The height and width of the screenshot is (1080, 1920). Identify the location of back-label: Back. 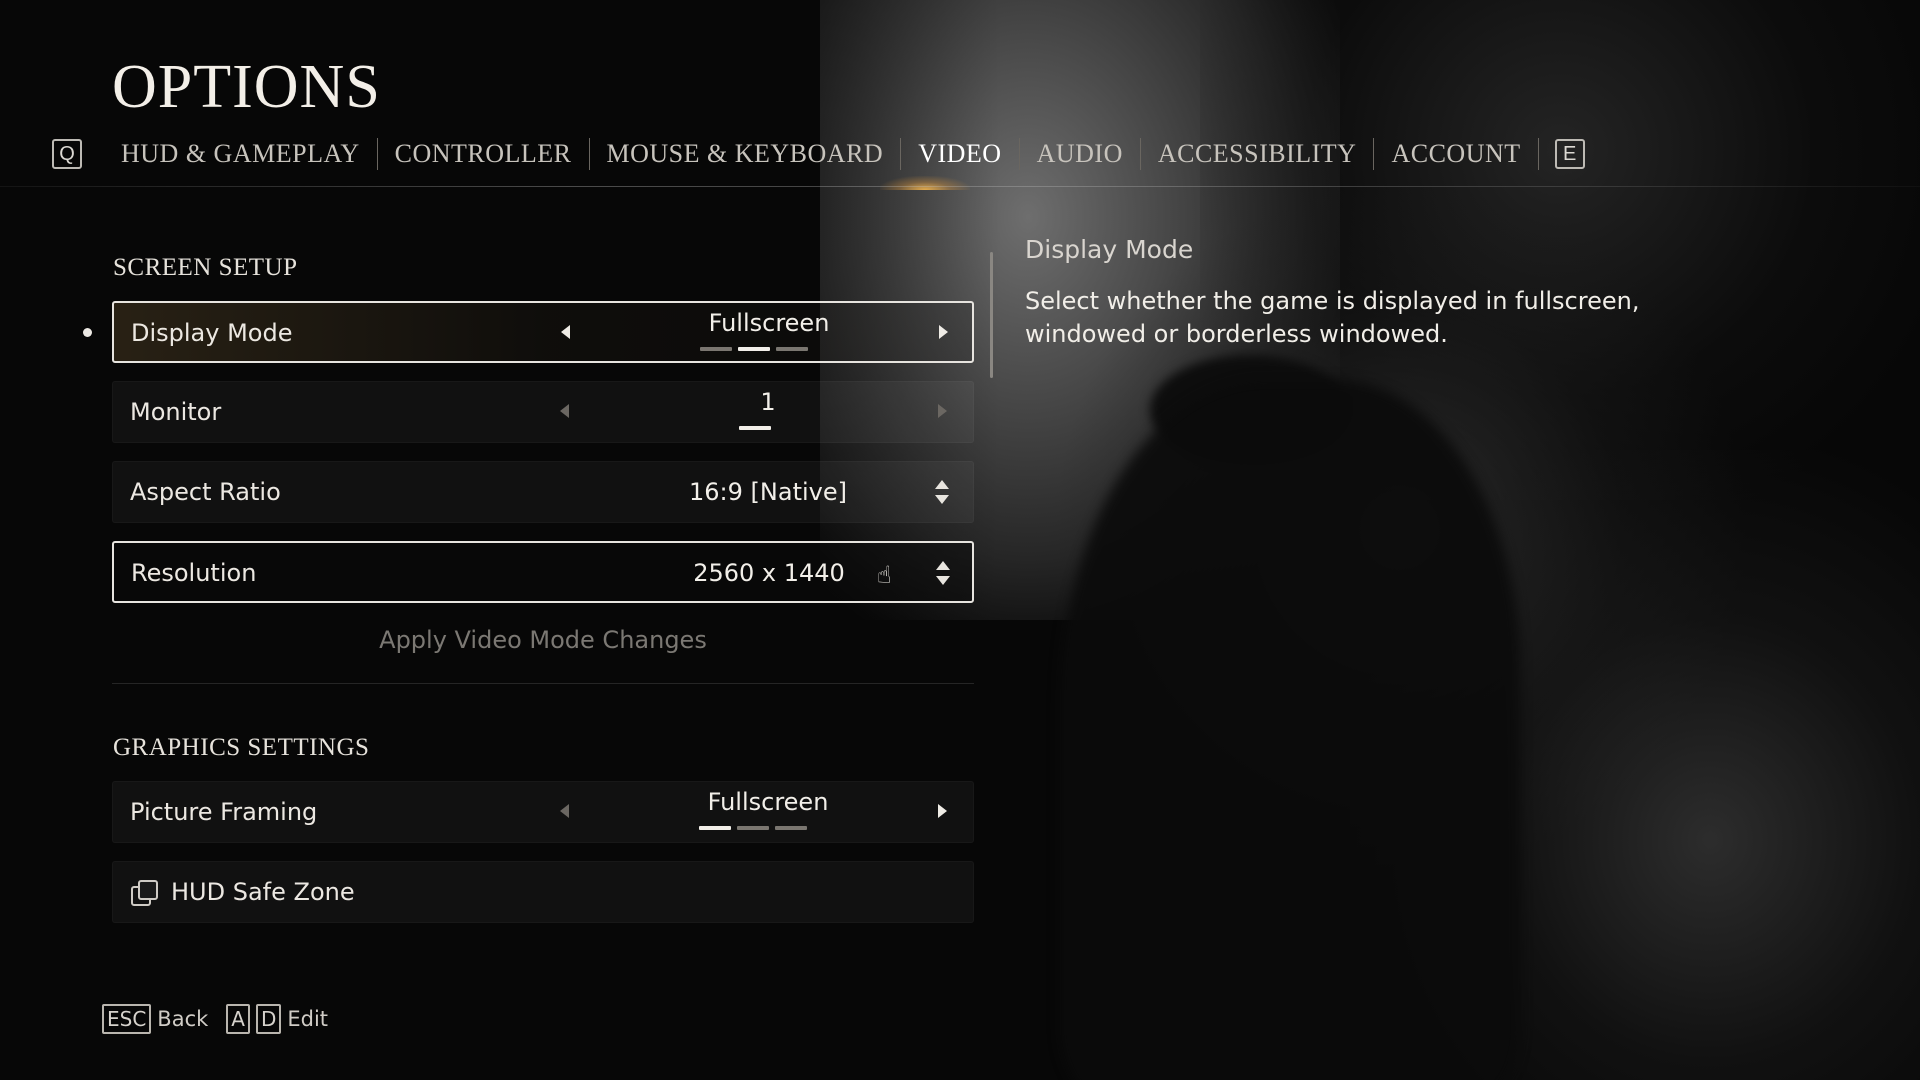
(182, 1019).